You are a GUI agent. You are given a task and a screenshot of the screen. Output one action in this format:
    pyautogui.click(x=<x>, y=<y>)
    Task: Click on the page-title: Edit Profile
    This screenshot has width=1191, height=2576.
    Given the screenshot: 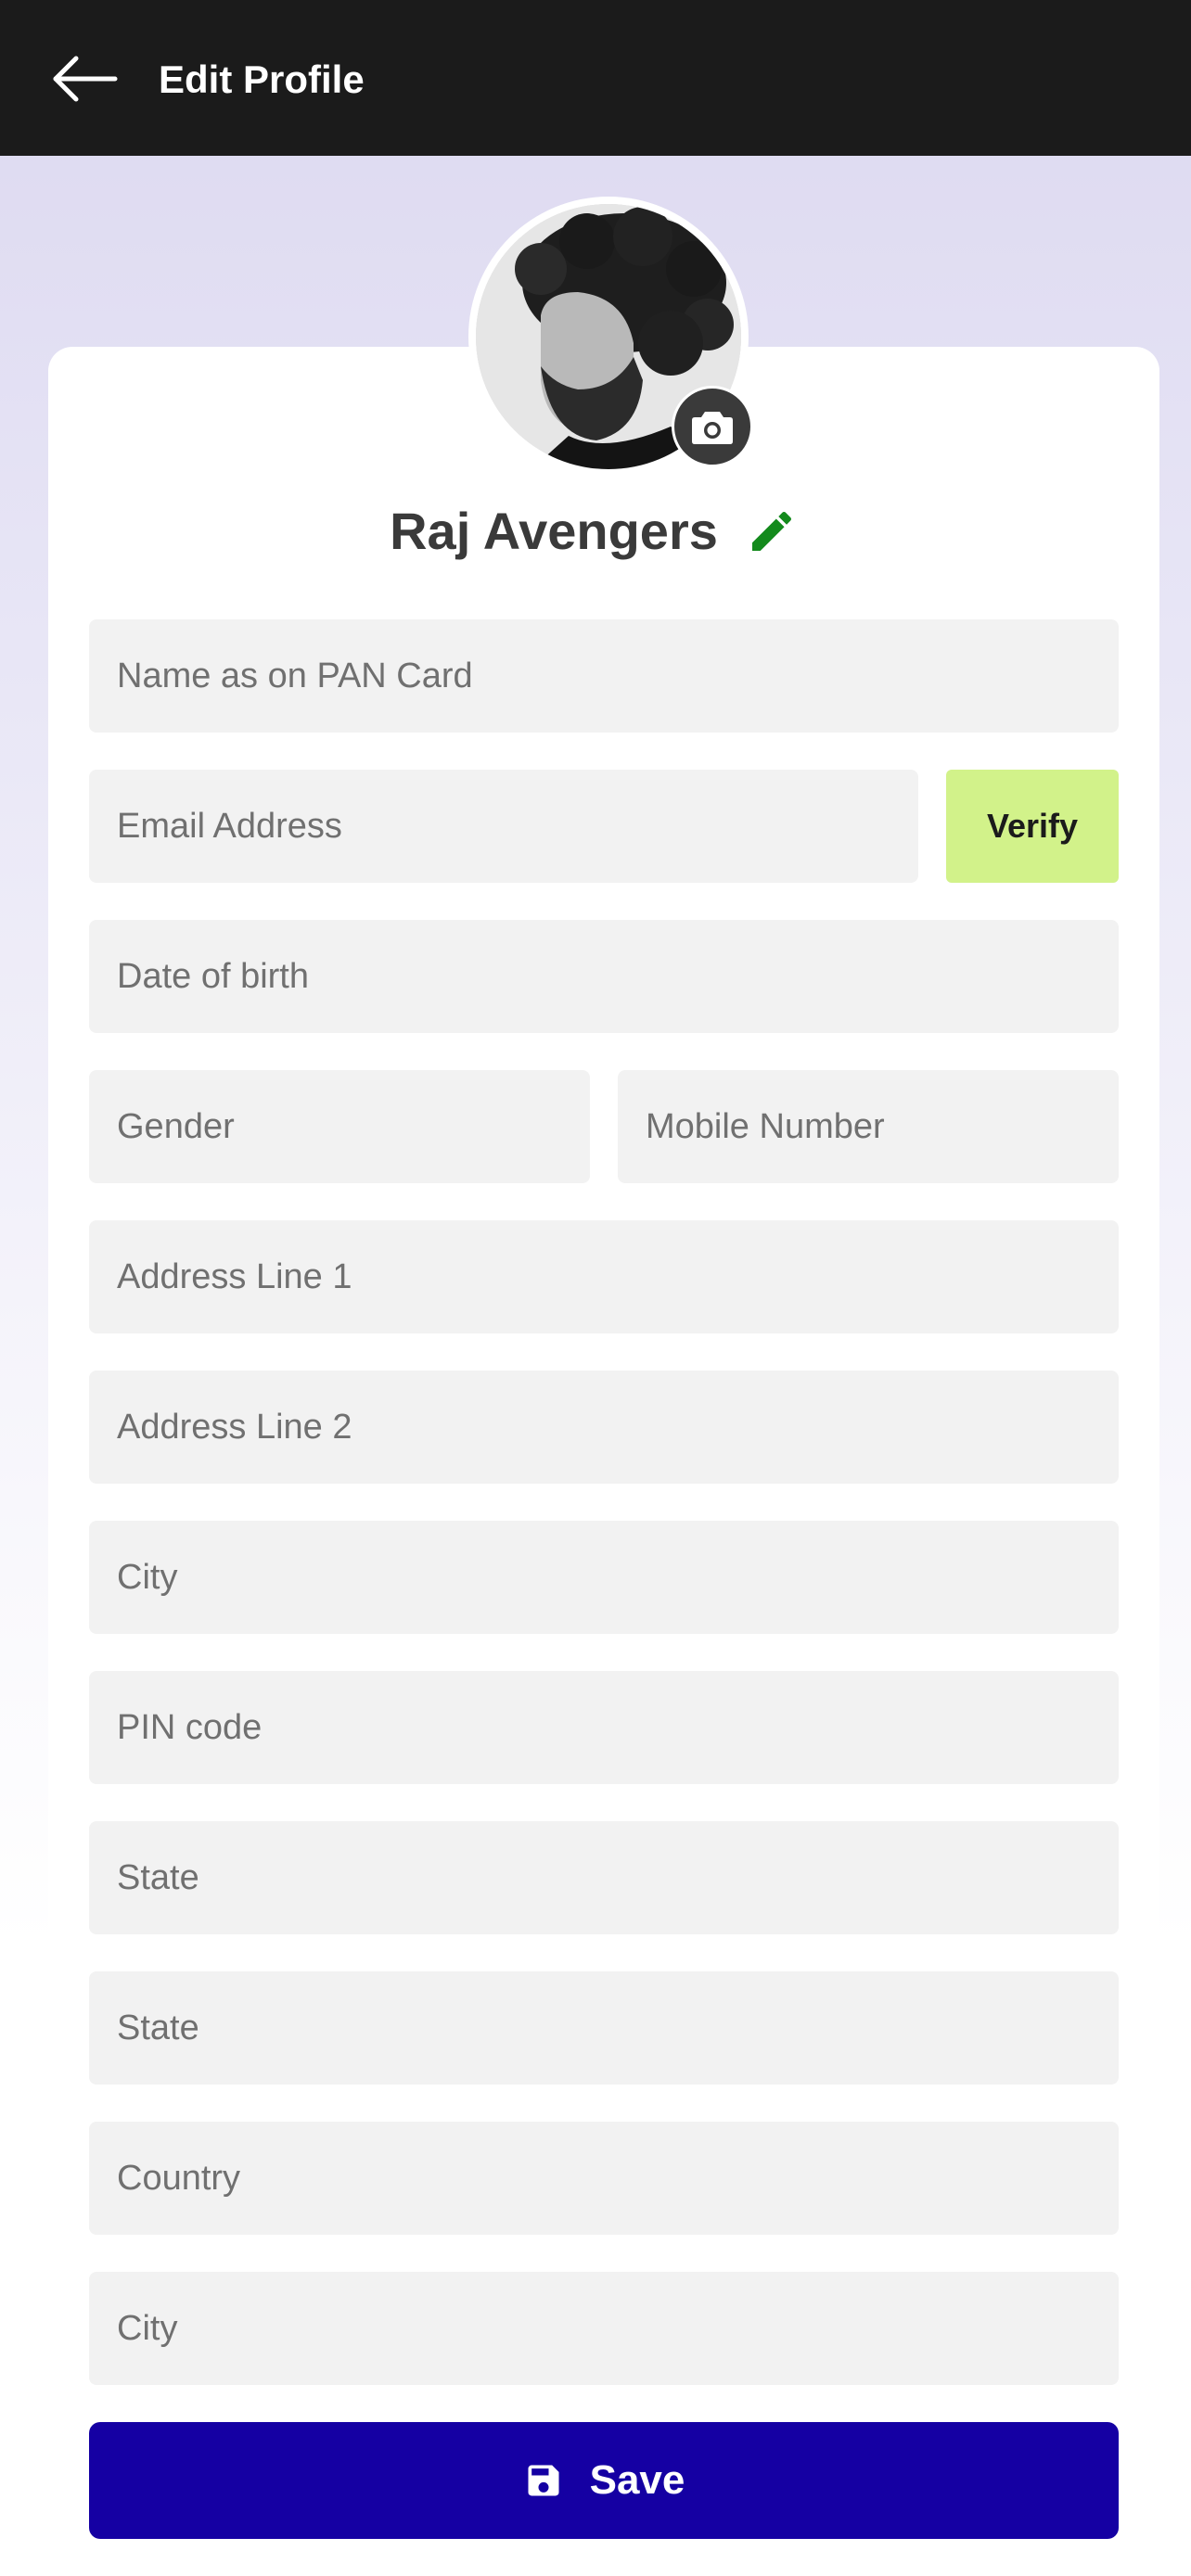 What is the action you would take?
    pyautogui.click(x=262, y=79)
    